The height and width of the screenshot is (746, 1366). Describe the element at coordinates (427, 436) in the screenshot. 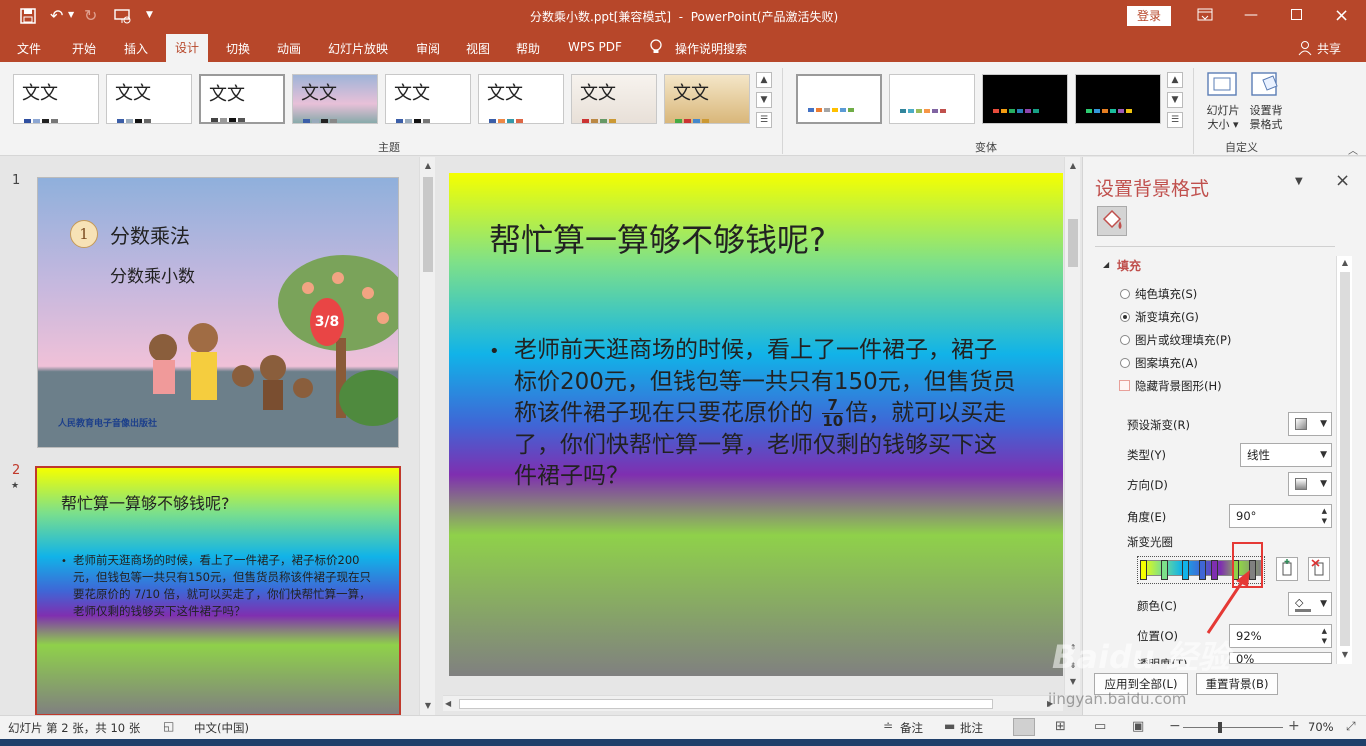

I see `thumbnail-scrollbar: ▲ ▼` at that location.